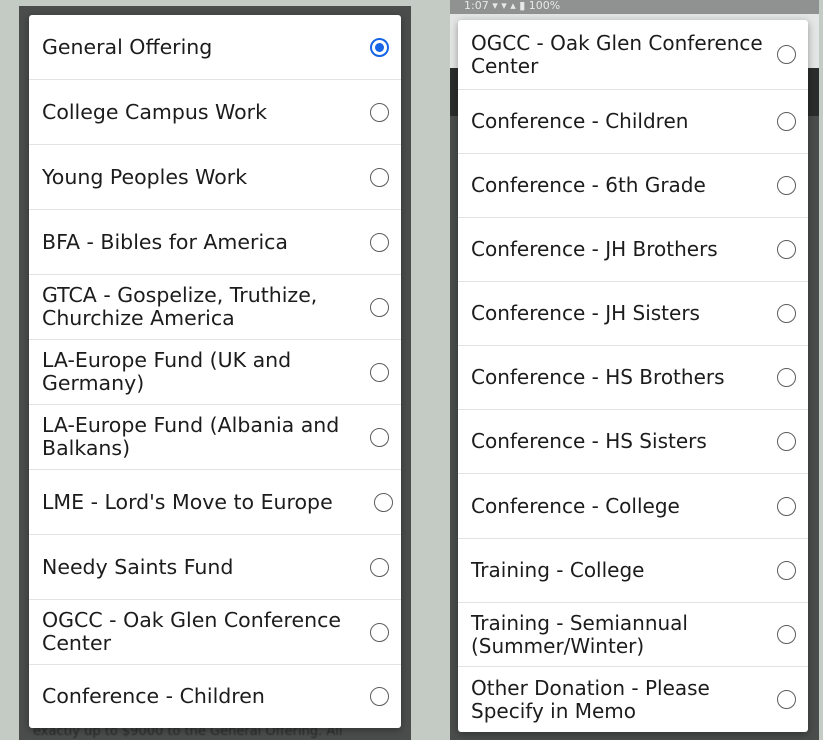  What do you see at coordinates (167, 371) in the screenshot?
I see `option-label: LA-Europe Fund (UK and Germany)` at bounding box center [167, 371].